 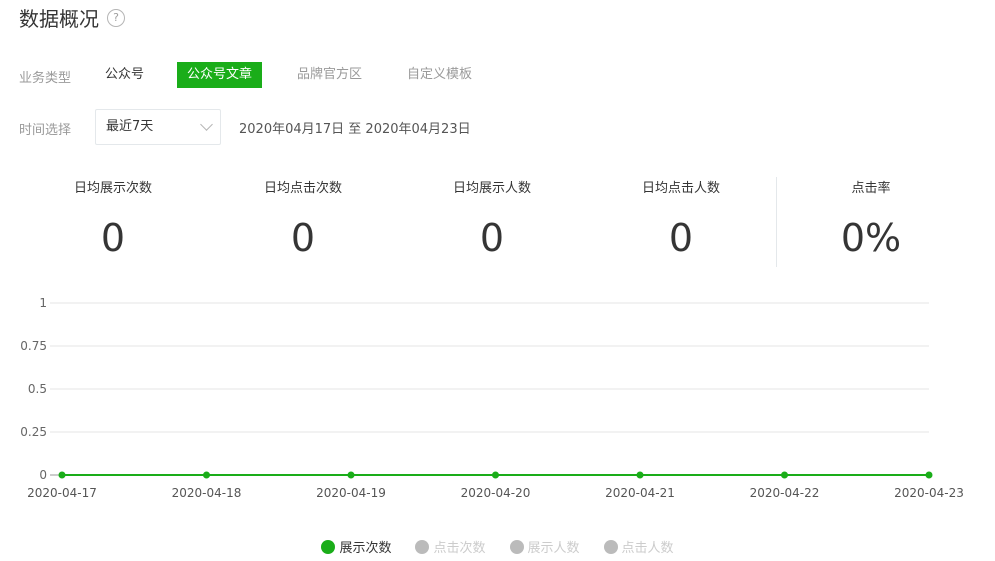 What do you see at coordinates (33, 346) in the screenshot?
I see `y-tick-label: 0.75` at bounding box center [33, 346].